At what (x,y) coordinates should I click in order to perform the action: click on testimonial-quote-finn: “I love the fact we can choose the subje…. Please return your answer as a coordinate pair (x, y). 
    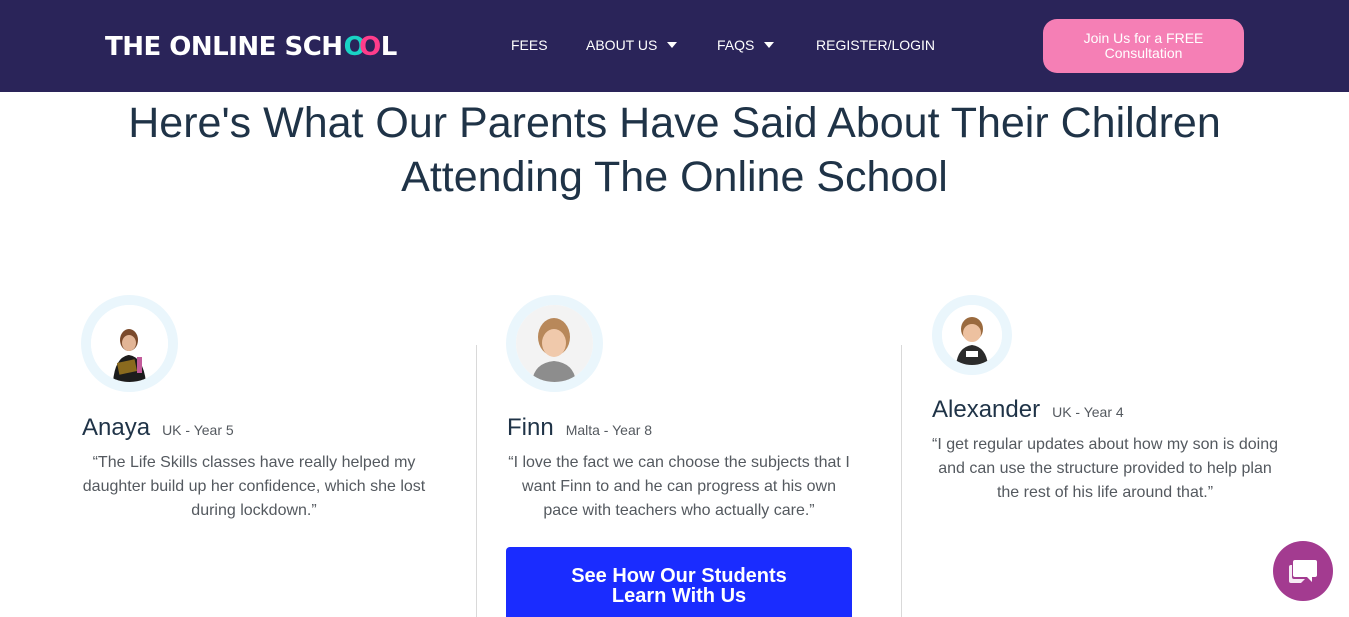
    Looking at the image, I should click on (679, 486).